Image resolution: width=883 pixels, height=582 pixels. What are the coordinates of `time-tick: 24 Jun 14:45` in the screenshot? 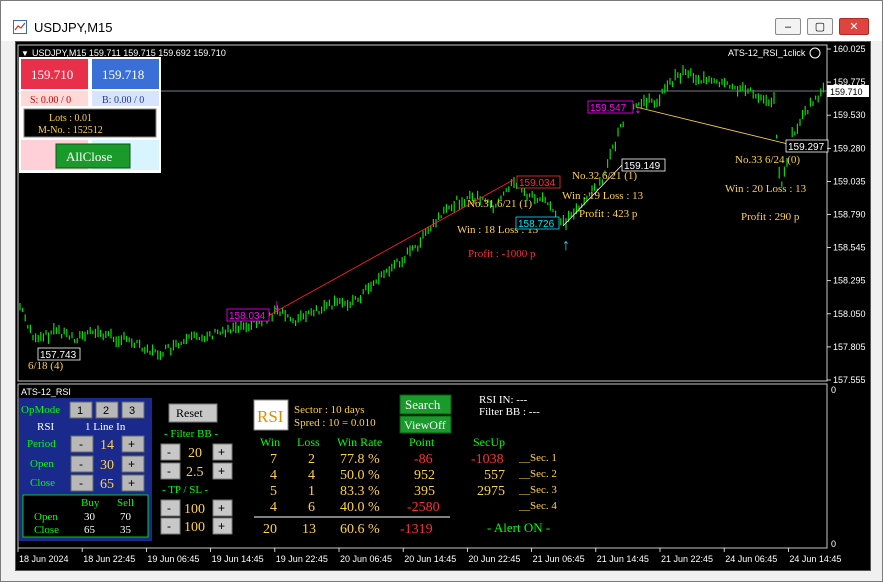 It's located at (815, 559).